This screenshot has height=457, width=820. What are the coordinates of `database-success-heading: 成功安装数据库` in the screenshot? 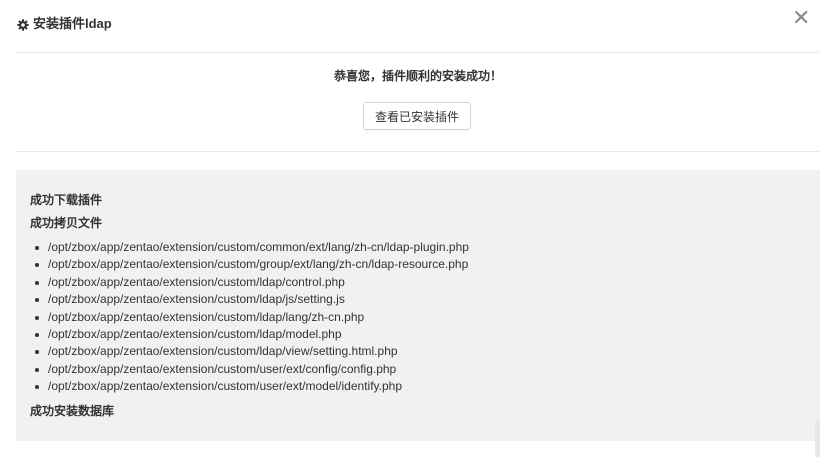 It's located at (72, 411).